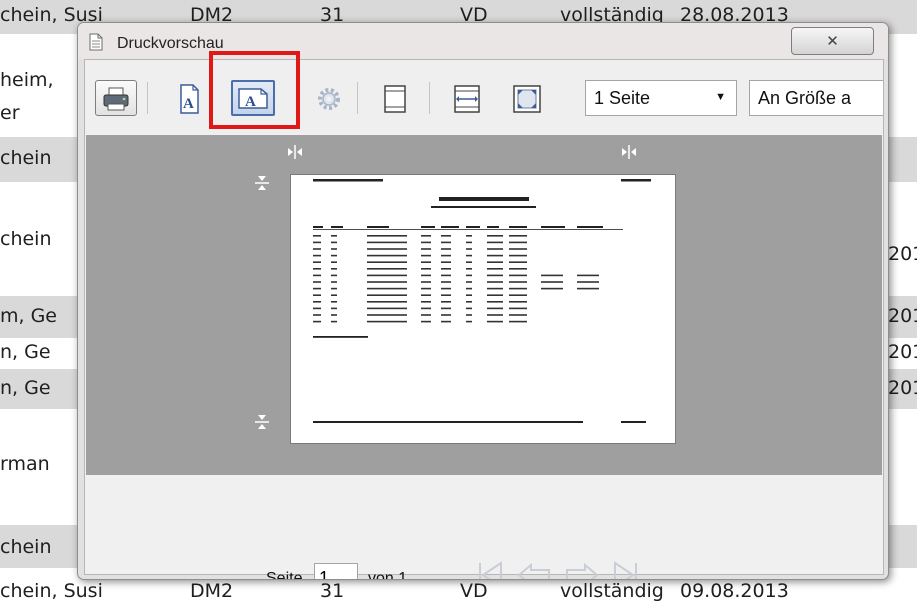 The width and height of the screenshot is (917, 605). I want to click on bg-cell-year: 201, so click(902, 388).